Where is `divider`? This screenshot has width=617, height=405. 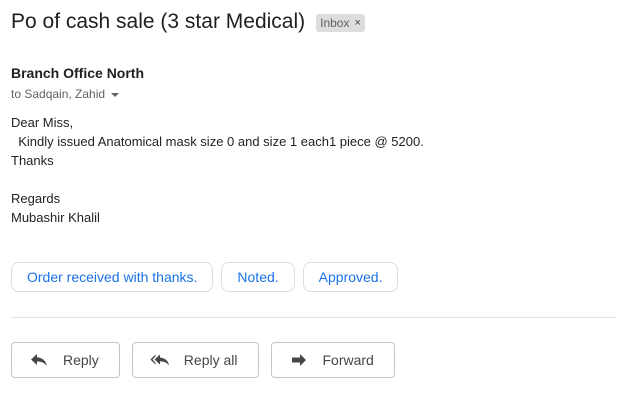 divider is located at coordinates (313, 317).